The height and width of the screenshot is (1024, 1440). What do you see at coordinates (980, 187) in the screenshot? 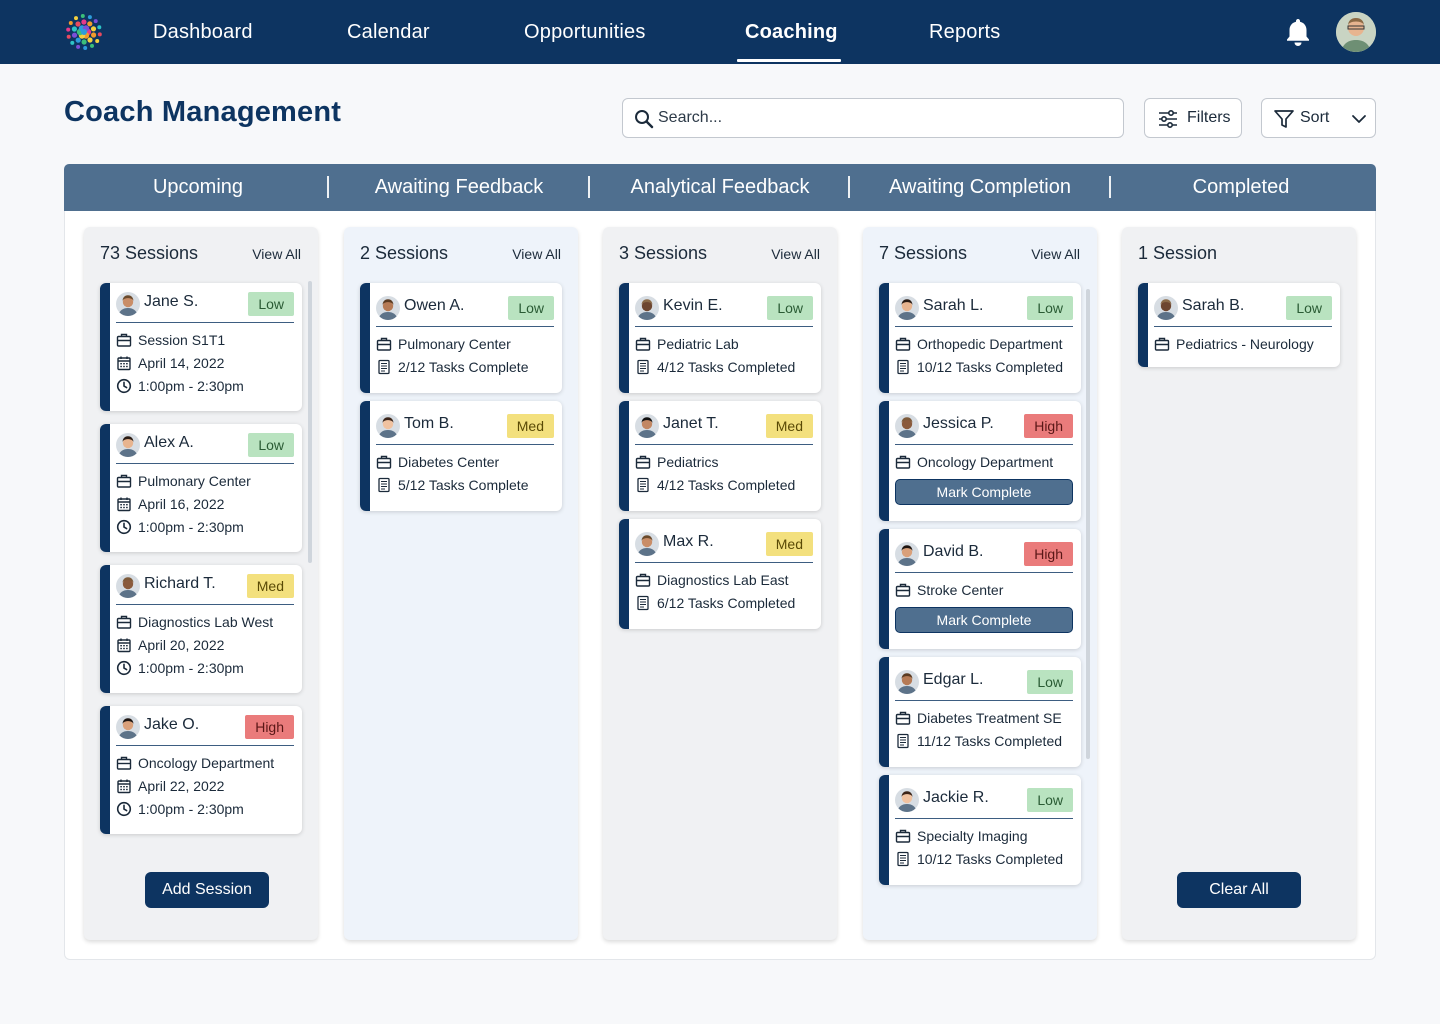
I see `stage-awaiting-completion: Awaiting Completion` at bounding box center [980, 187].